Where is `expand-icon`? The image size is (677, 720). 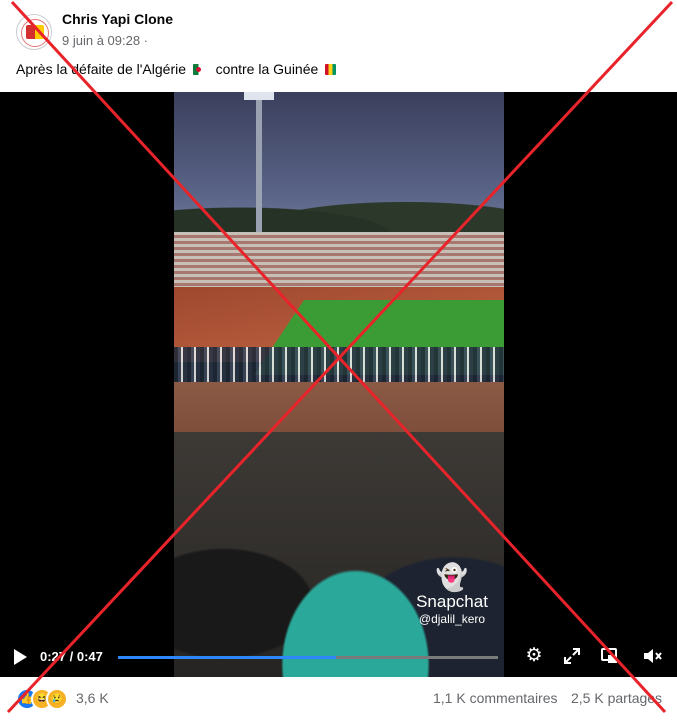 expand-icon is located at coordinates (572, 656).